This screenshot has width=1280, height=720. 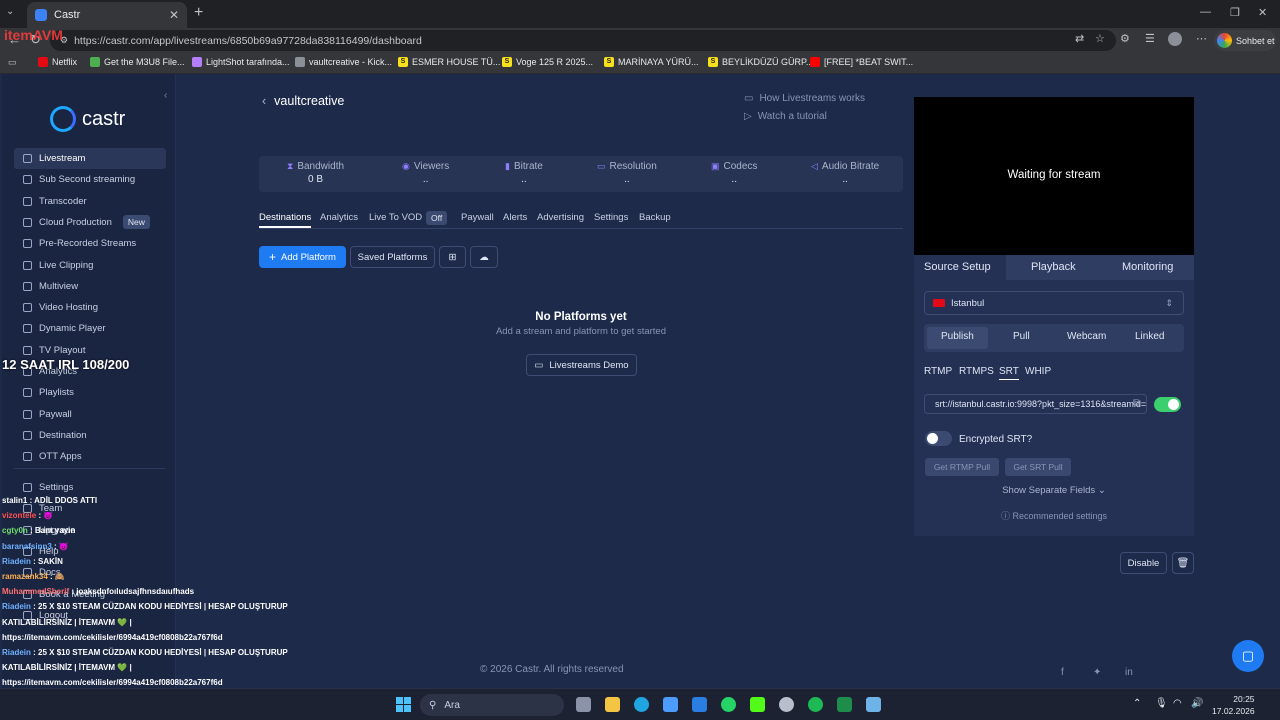 I want to click on tab-source-setup: Source Setup, so click(x=957, y=267).